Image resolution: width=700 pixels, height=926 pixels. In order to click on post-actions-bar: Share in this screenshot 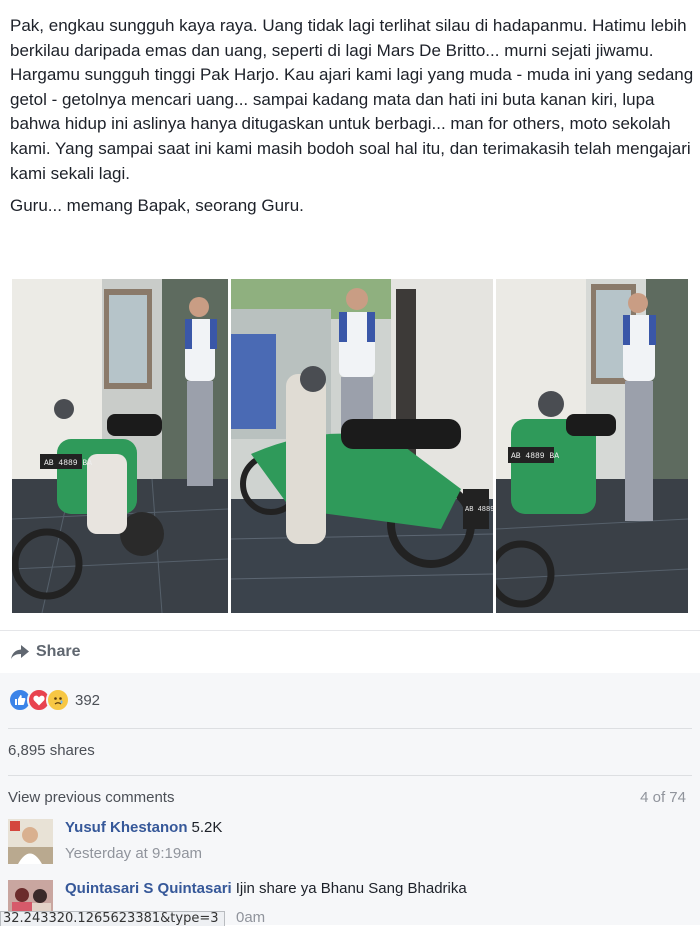, I will do `click(350, 652)`.